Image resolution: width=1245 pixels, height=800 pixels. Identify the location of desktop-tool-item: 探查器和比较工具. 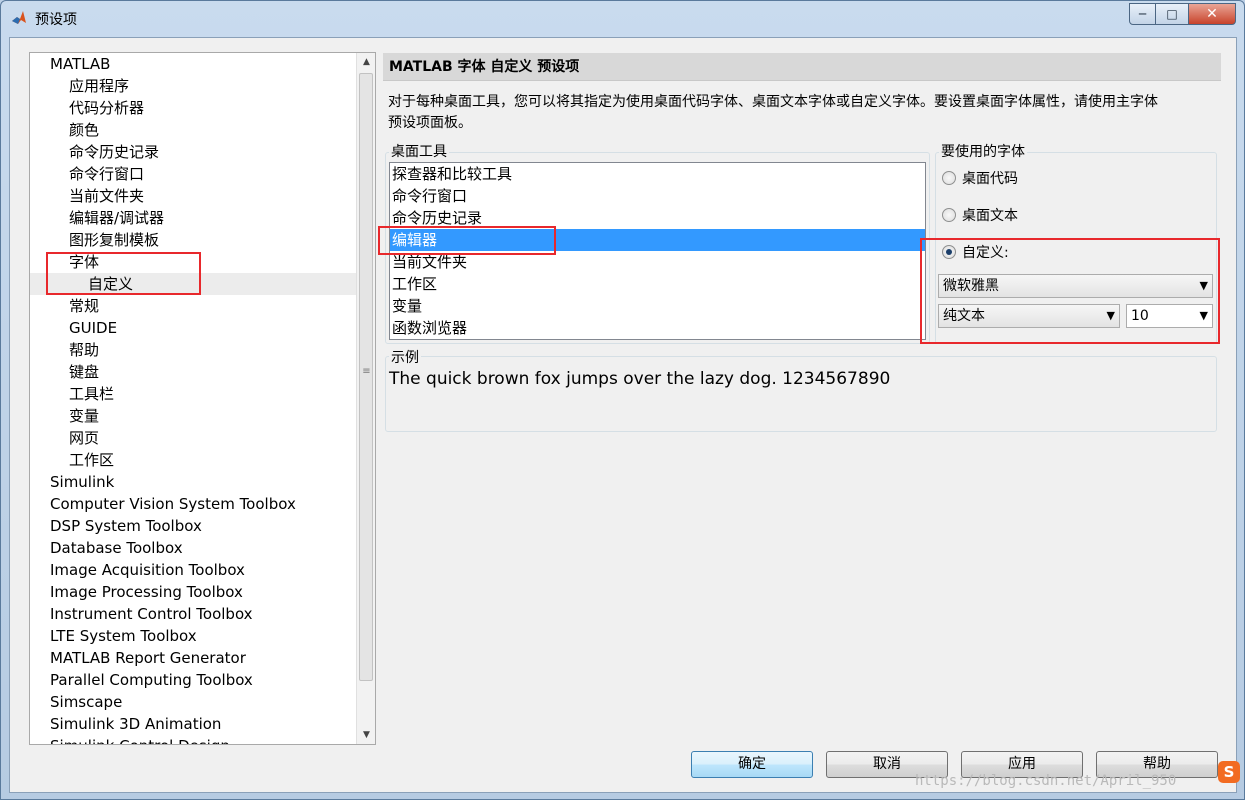
(657, 174).